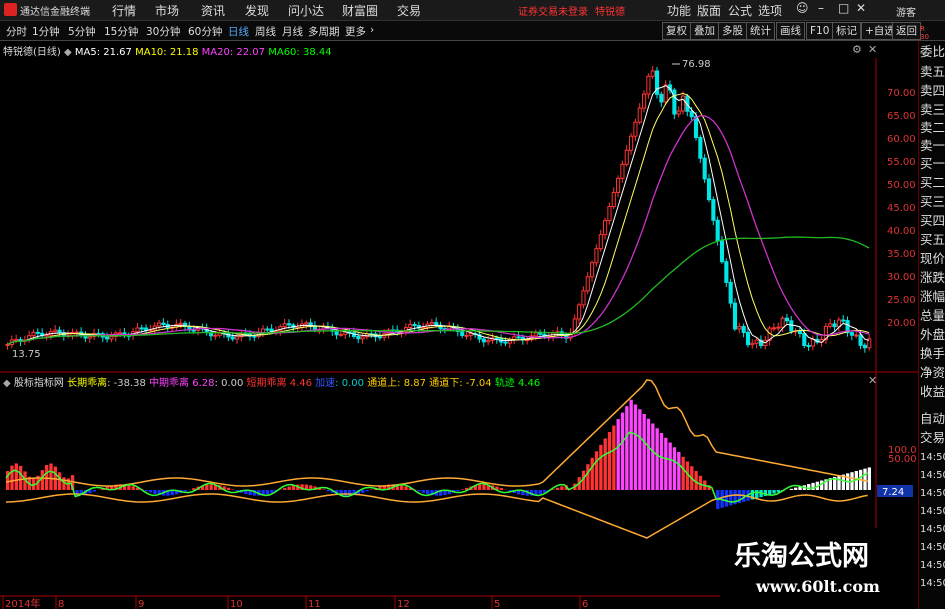 The image size is (945, 609). Describe the element at coordinates (861, 8) in the screenshot. I see `close-icon: ✕` at that location.